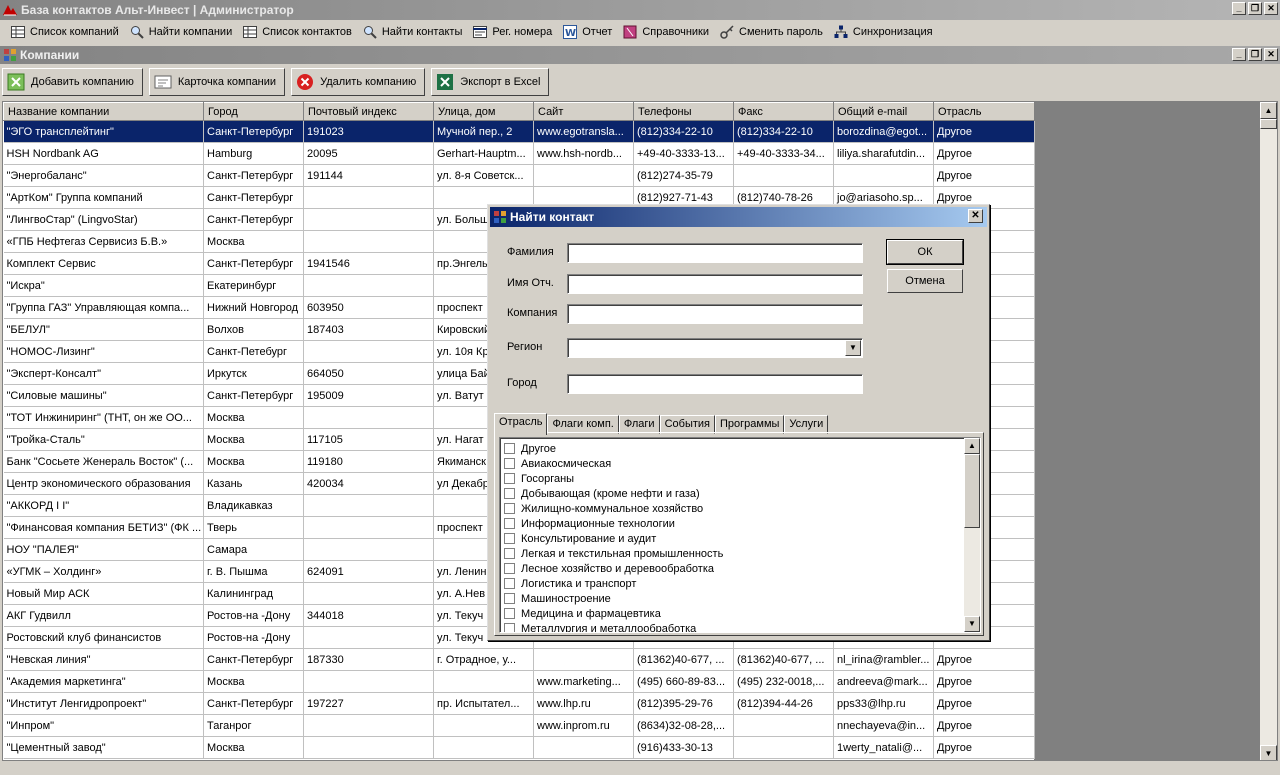  I want to click on table-cell: Санкт-Петебург, so click(253, 351).